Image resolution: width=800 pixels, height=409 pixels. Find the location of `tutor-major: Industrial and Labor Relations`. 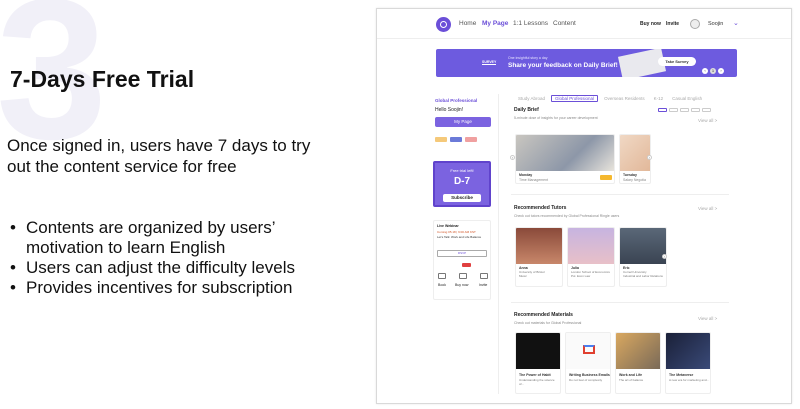

tutor-major: Industrial and Labor Relations is located at coordinates (643, 276).